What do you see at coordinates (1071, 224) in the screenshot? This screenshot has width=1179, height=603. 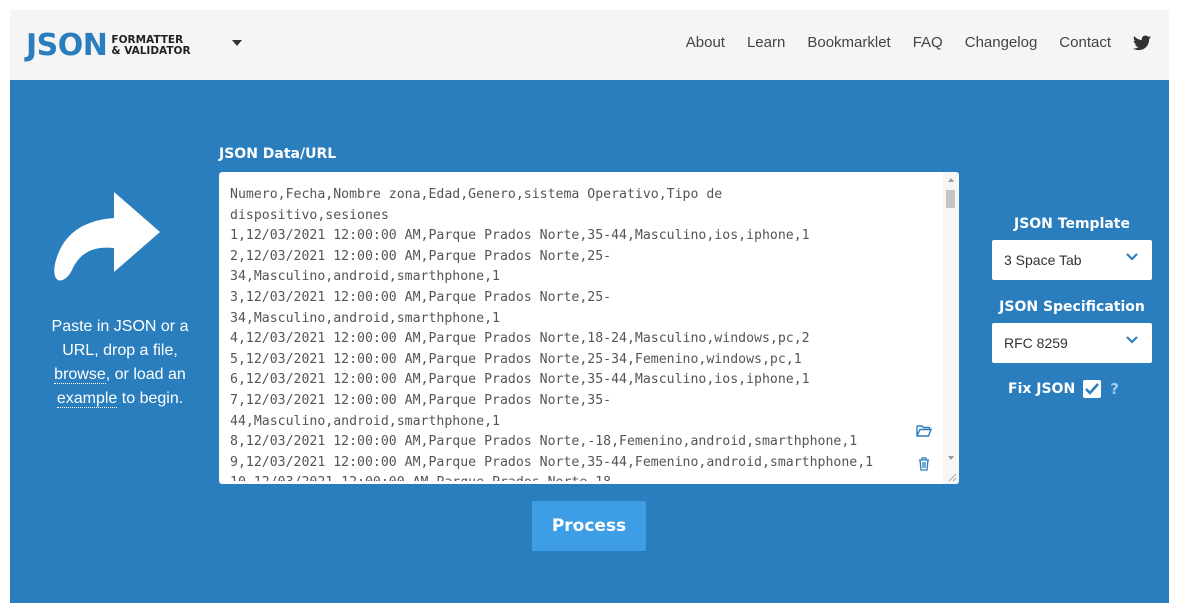 I see `json-template-label: JSON Template` at bounding box center [1071, 224].